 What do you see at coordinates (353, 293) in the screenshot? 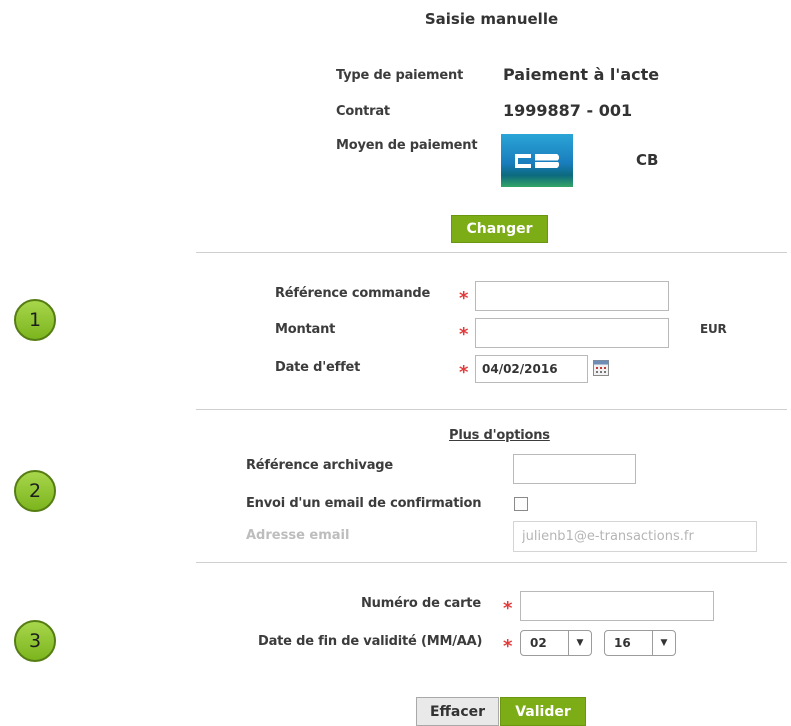
I see `order-reference-label: Référence commande` at bounding box center [353, 293].